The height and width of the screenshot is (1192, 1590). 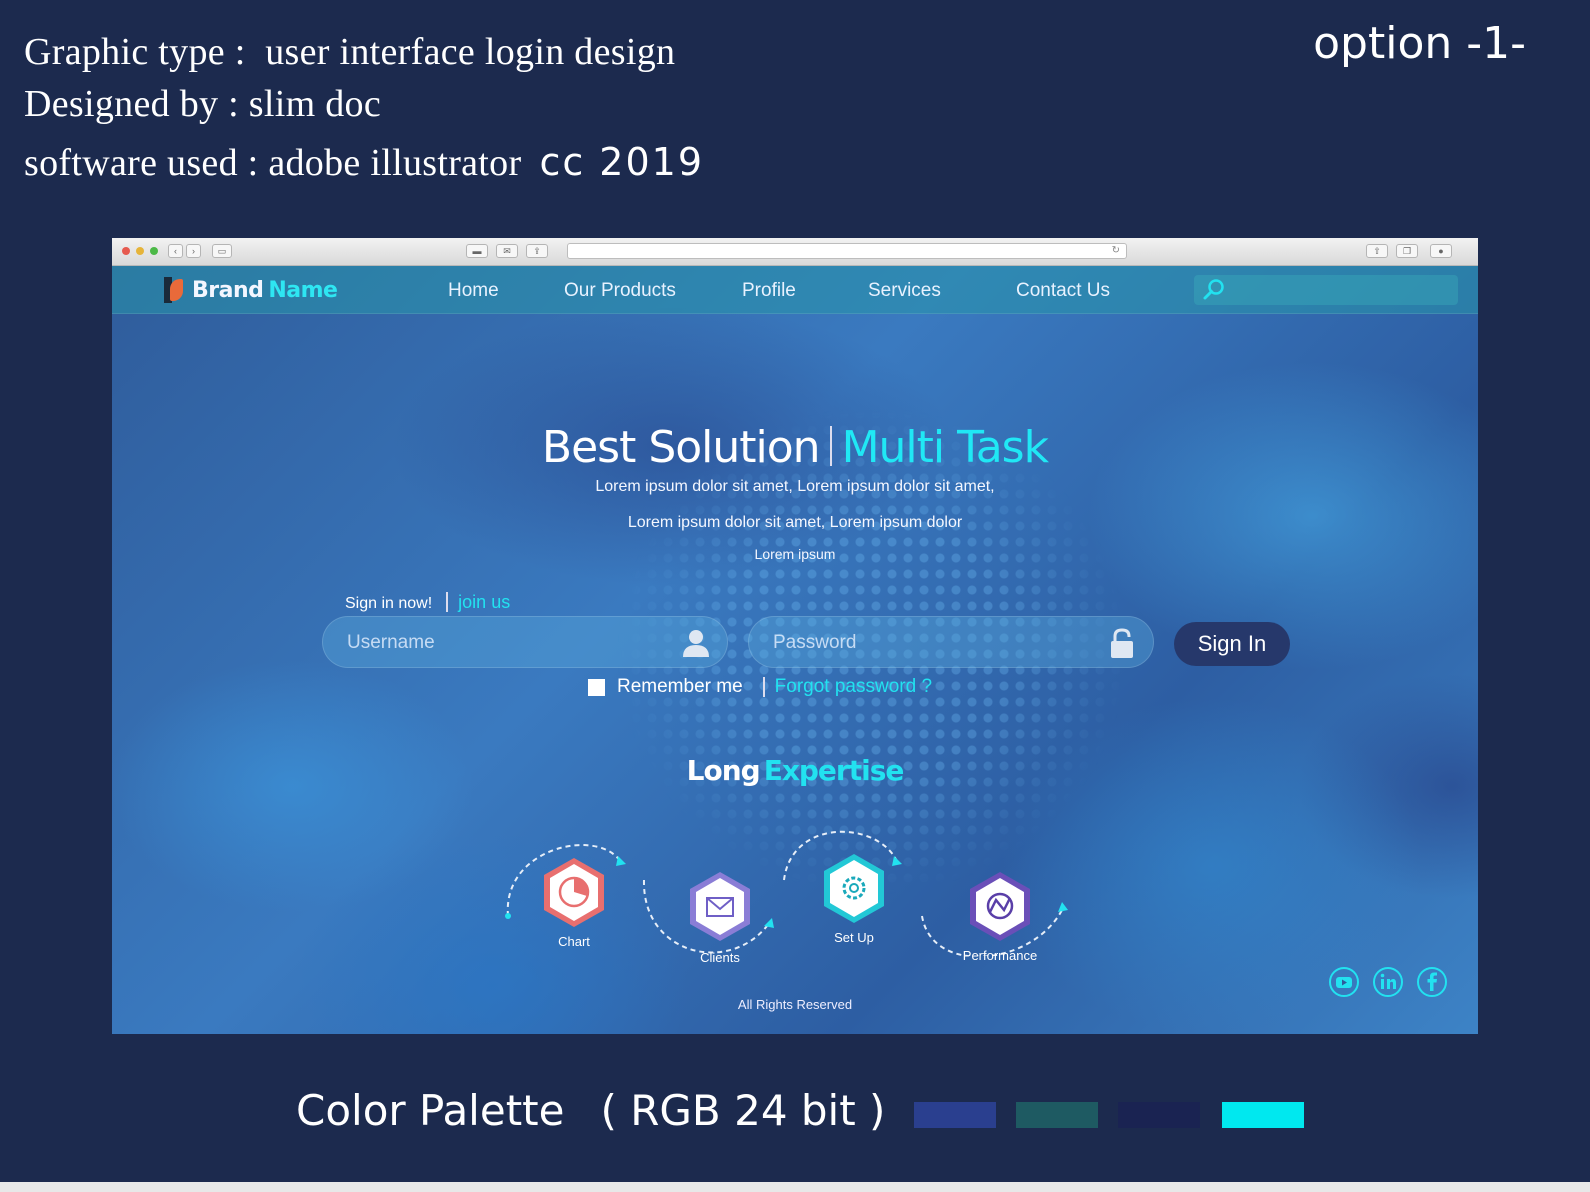 I want to click on sign-in-now-label: Sign in now!, so click(x=389, y=603).